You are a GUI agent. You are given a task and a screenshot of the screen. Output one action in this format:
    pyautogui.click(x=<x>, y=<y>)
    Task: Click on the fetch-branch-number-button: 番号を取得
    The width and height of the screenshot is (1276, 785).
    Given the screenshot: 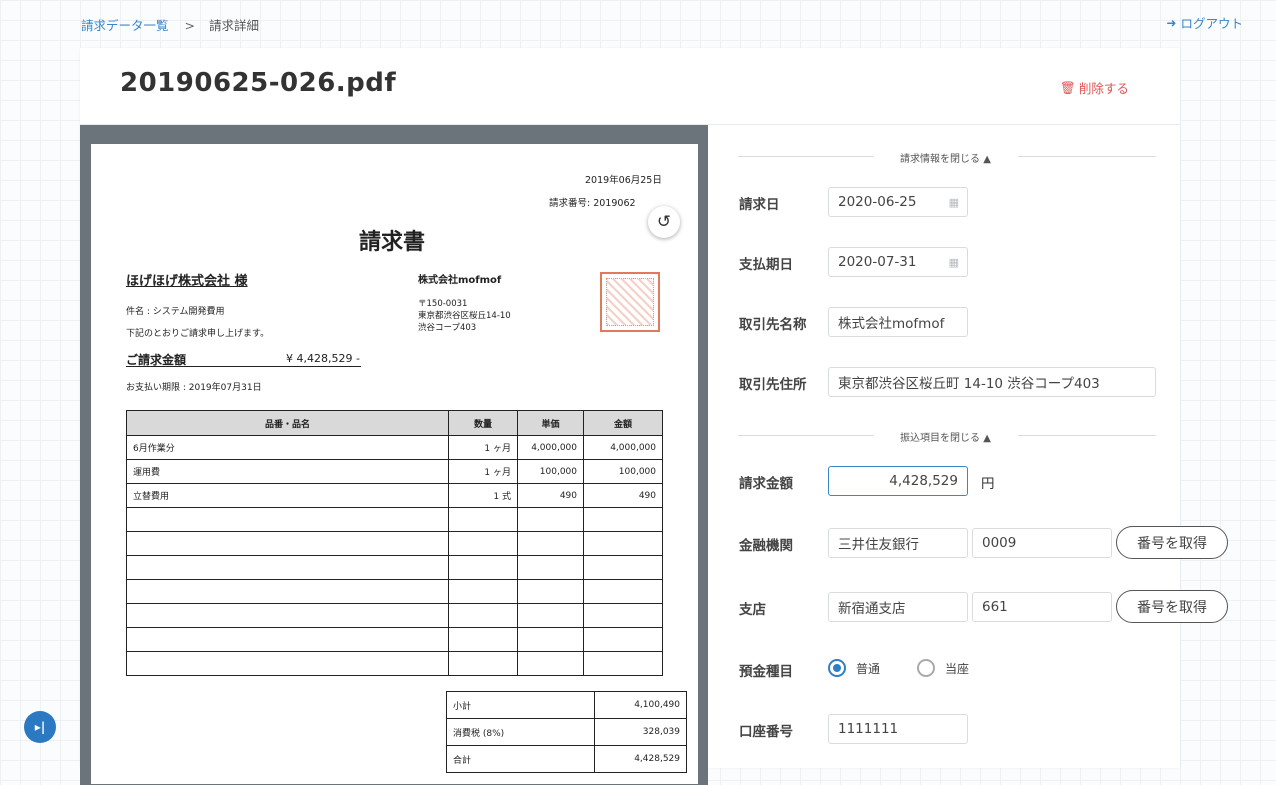 What is the action you would take?
    pyautogui.click(x=1172, y=606)
    